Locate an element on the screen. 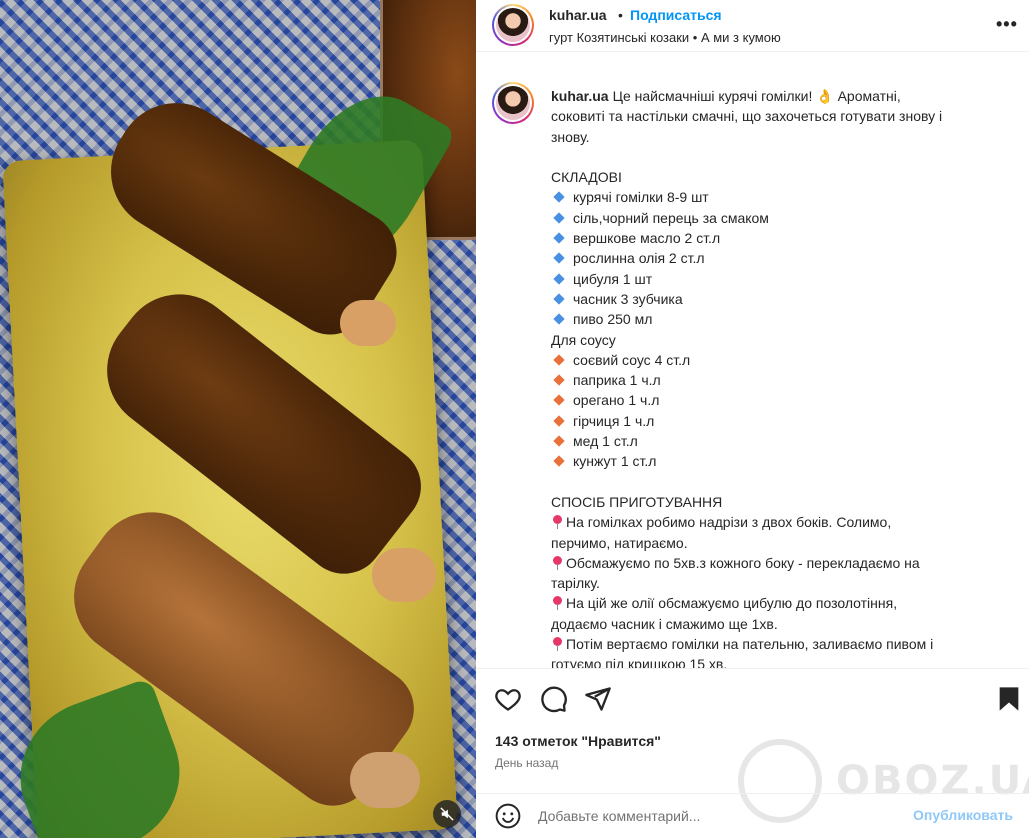  list-item: курячі гомілки 8-9 шт is located at coordinates (776, 197).